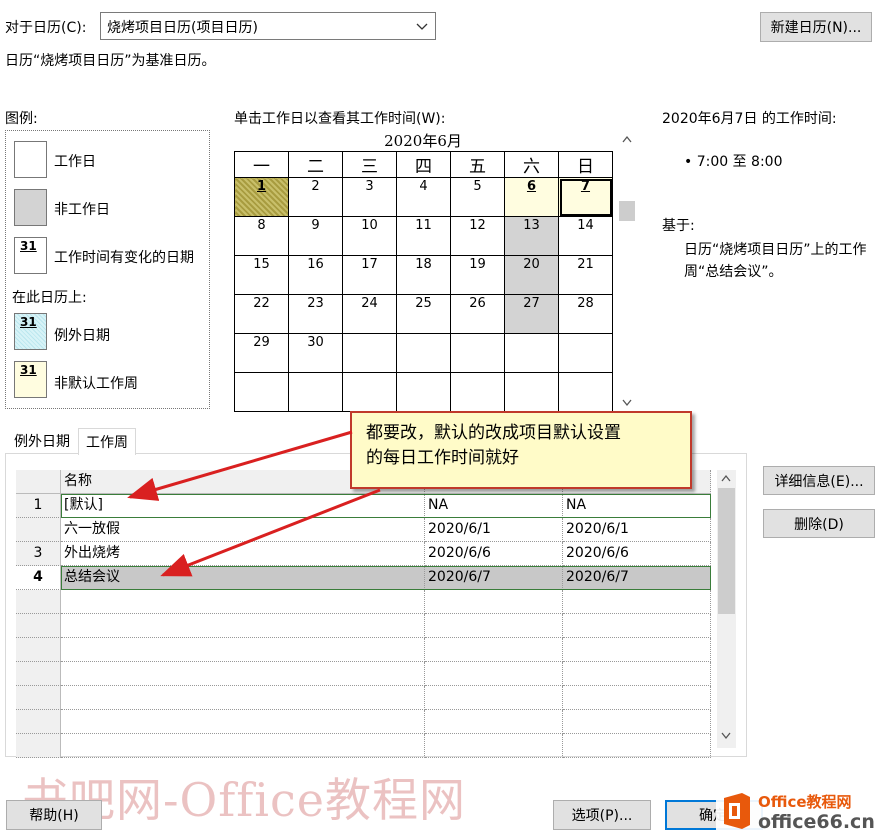 The width and height of the screenshot is (880, 837). What do you see at coordinates (423, 236) in the screenshot?
I see `calendar-day: 11` at bounding box center [423, 236].